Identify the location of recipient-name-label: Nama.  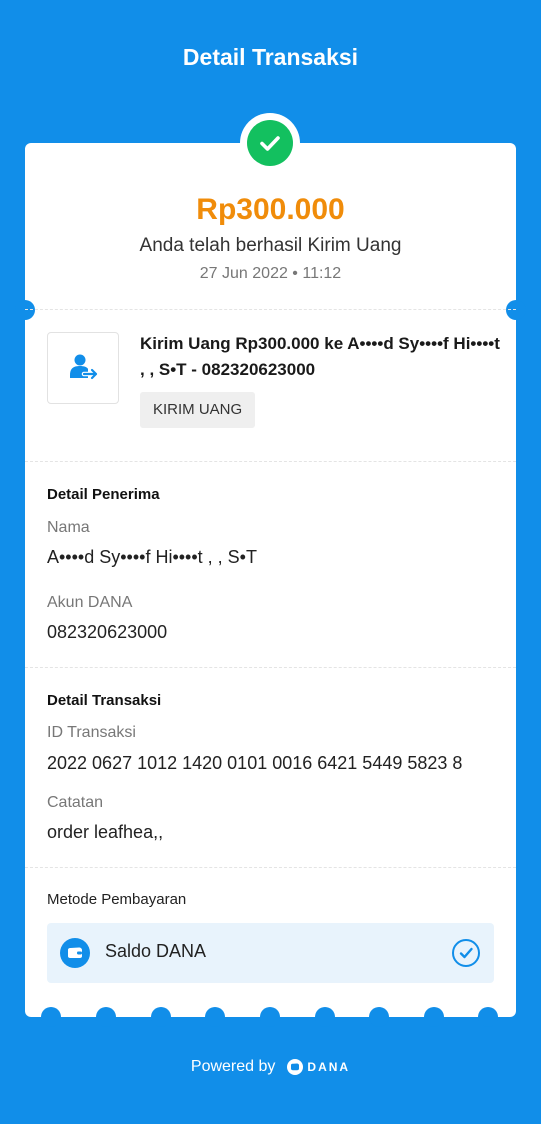
(68, 527).